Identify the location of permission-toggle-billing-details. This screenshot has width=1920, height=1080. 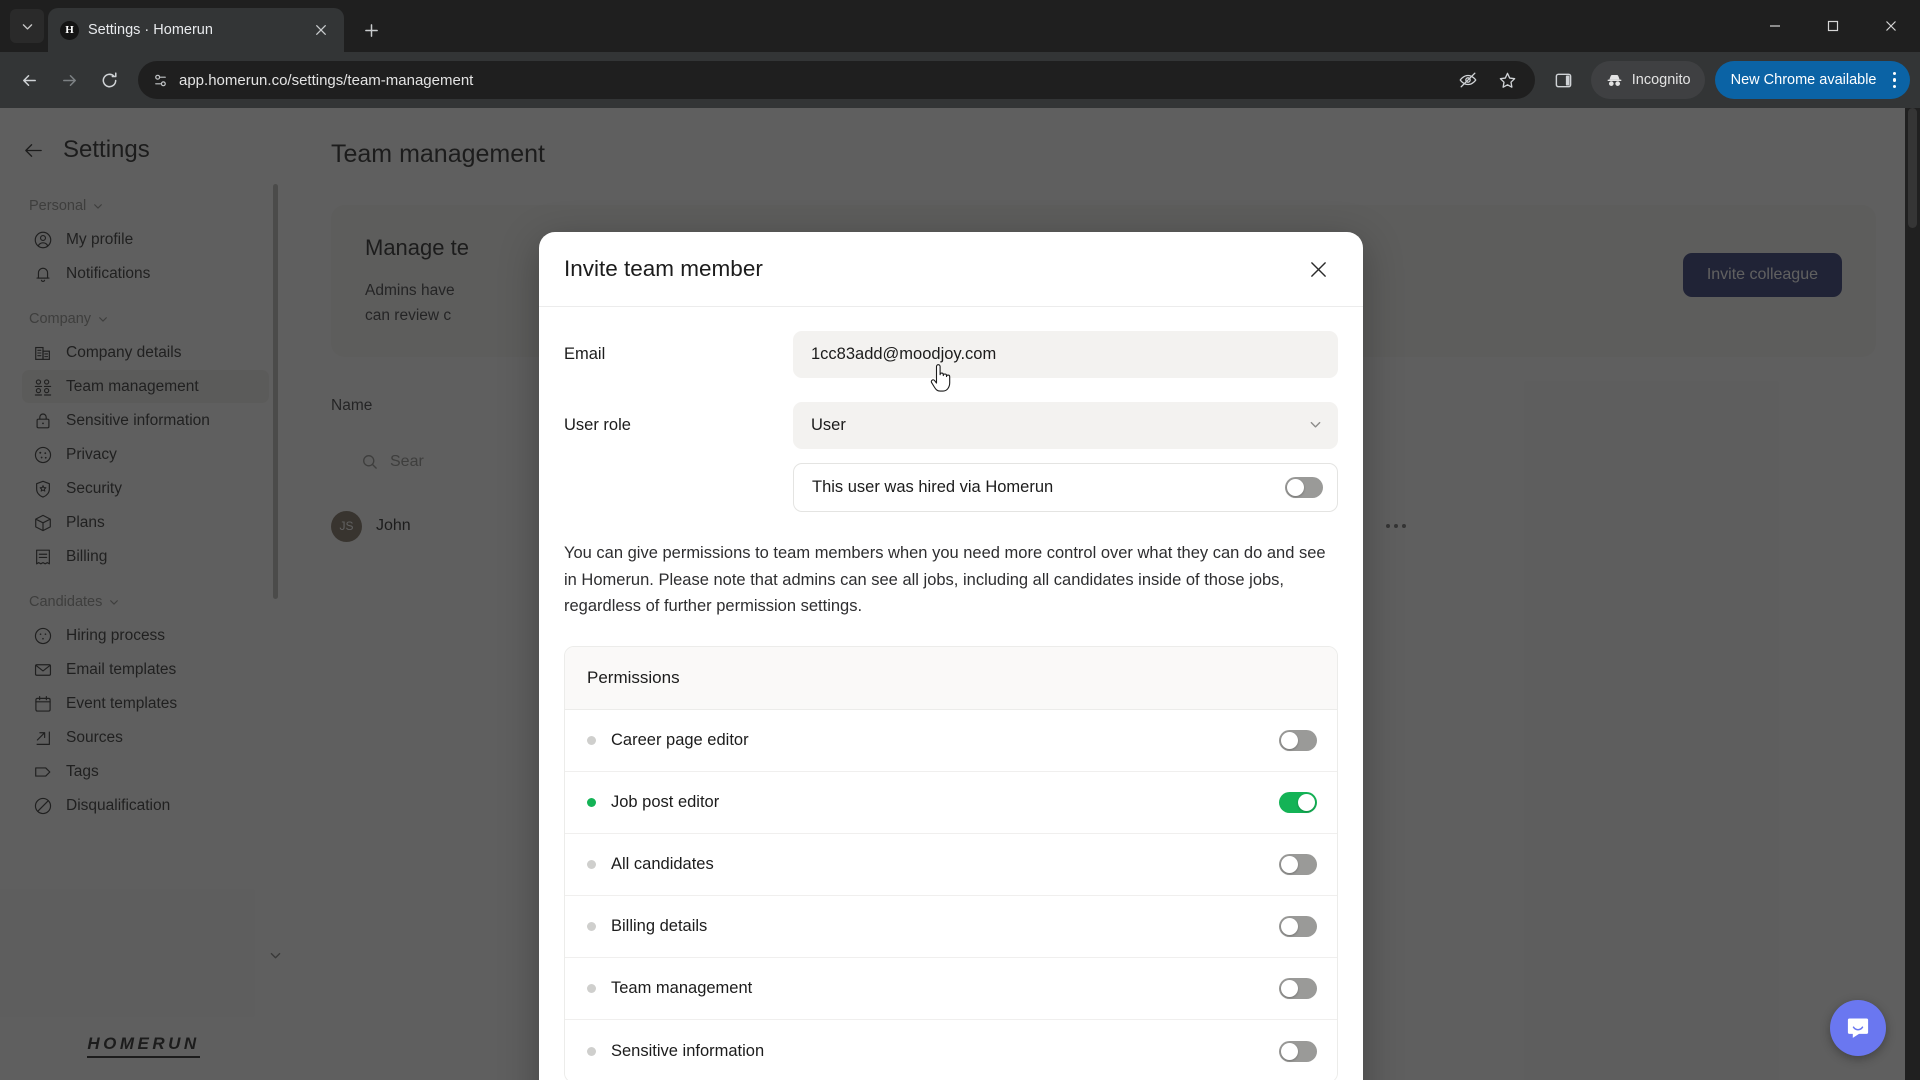
(1298, 927).